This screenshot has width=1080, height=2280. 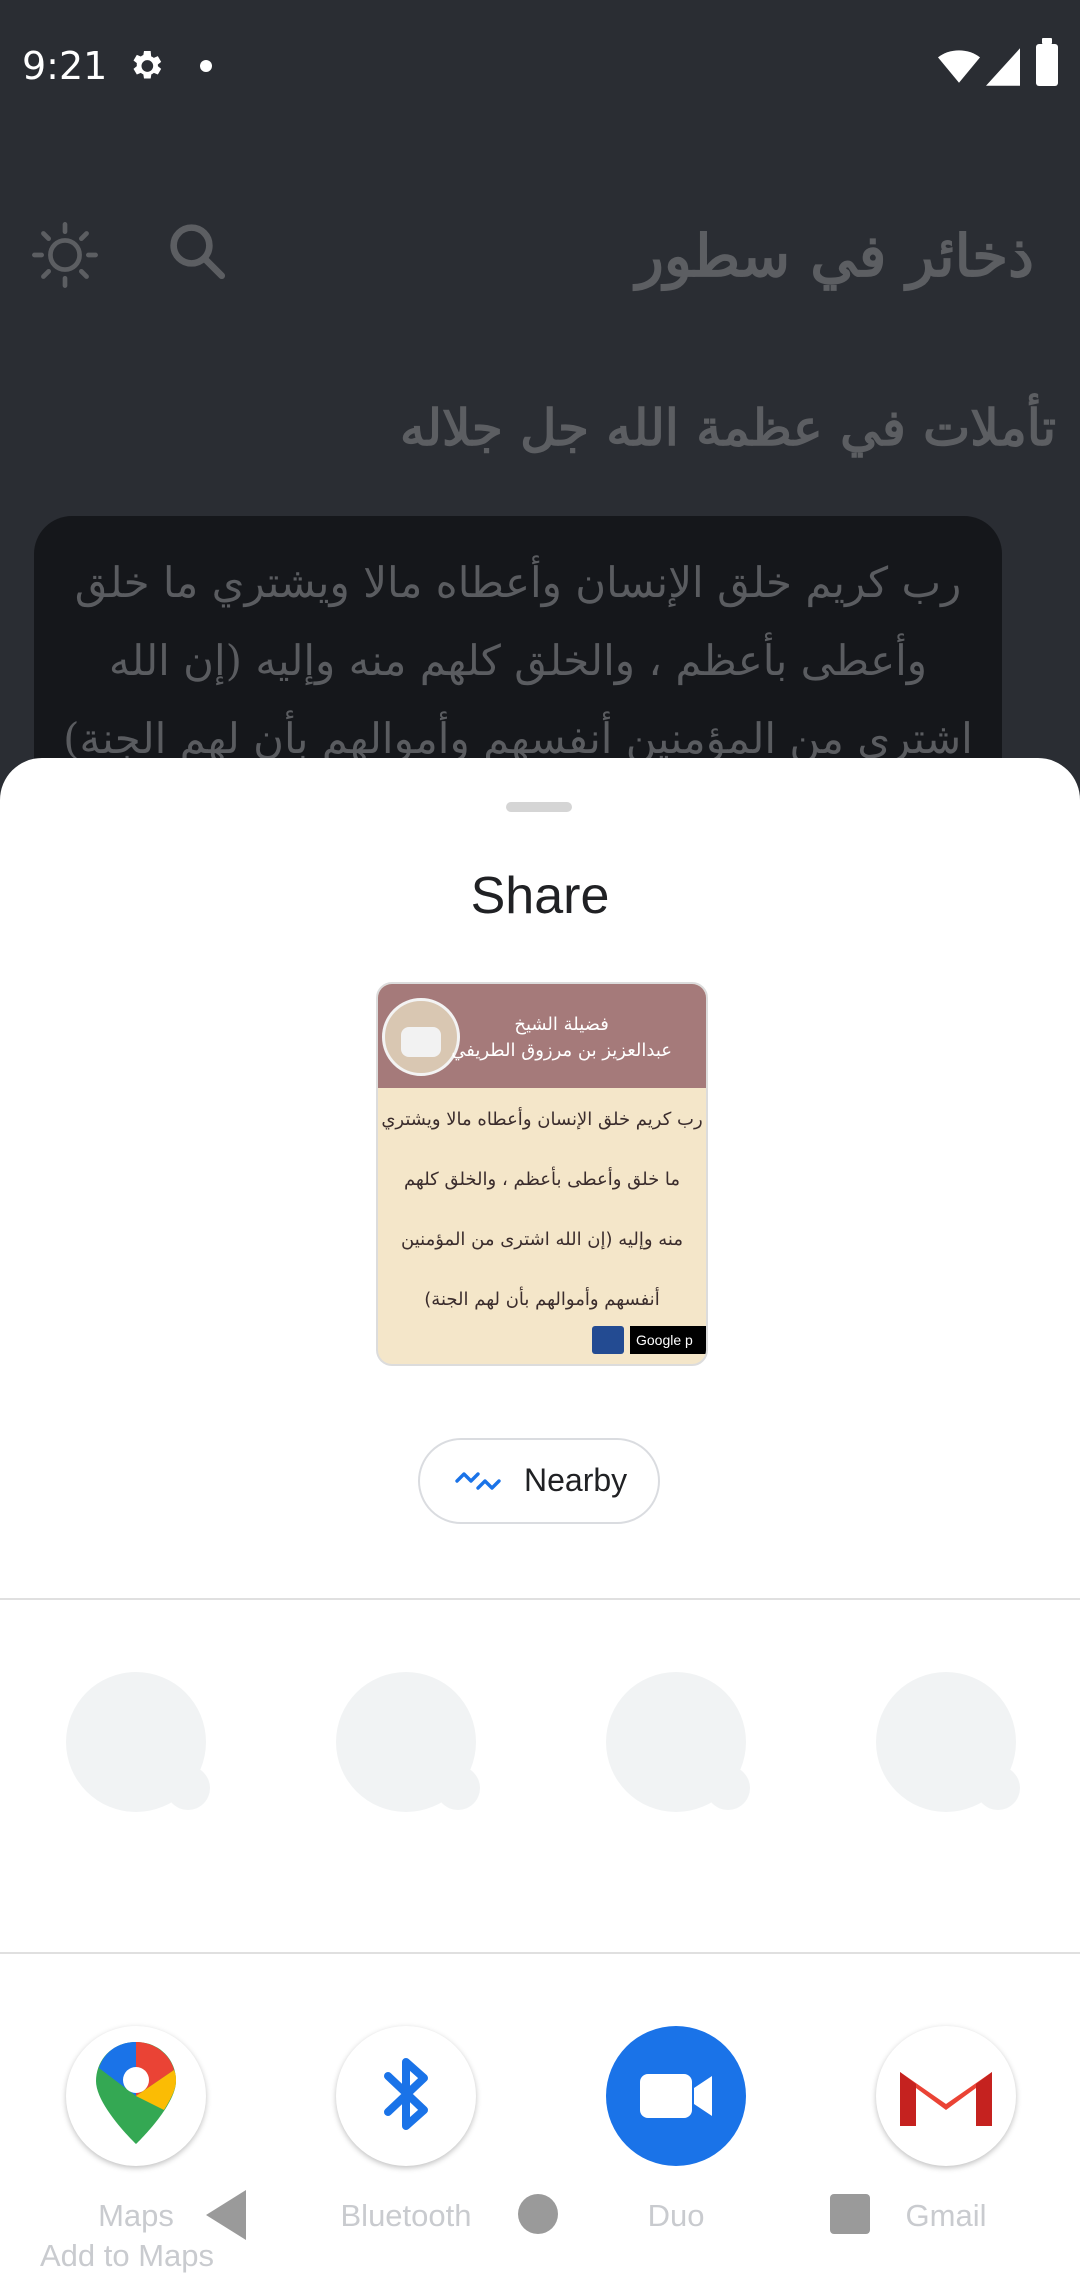 I want to click on nearby-share-button: Nearby, so click(x=539, y=1481).